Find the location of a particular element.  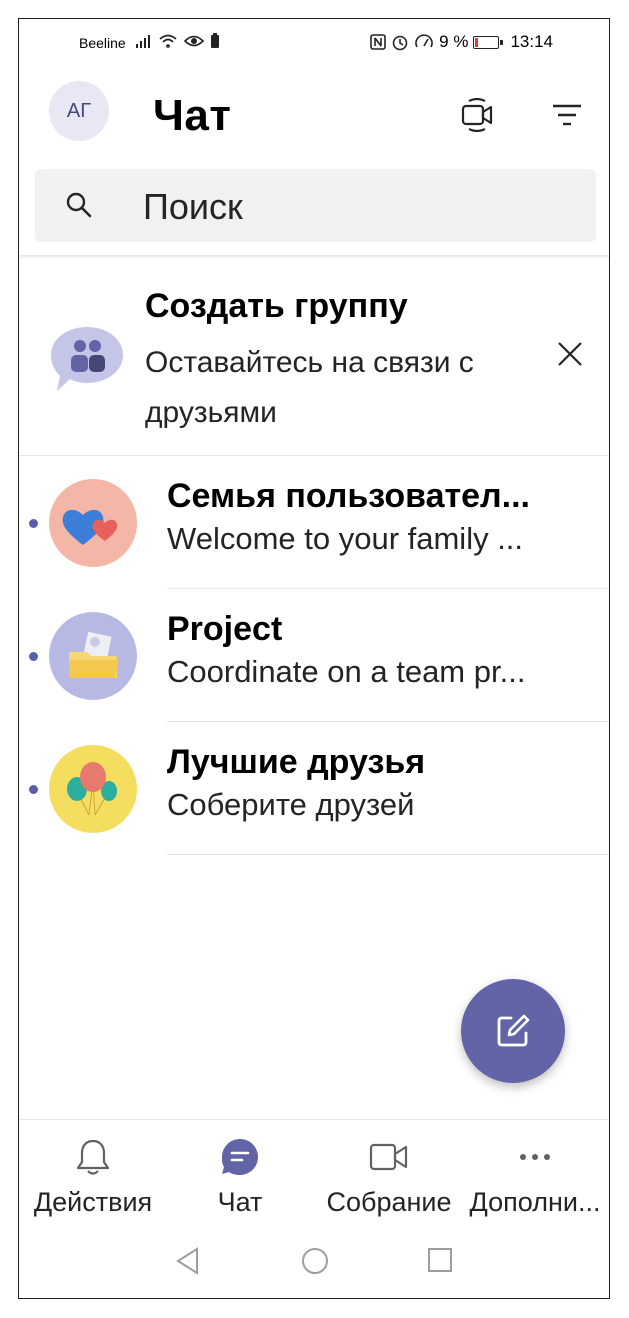

home-icon is located at coordinates (315, 1261).